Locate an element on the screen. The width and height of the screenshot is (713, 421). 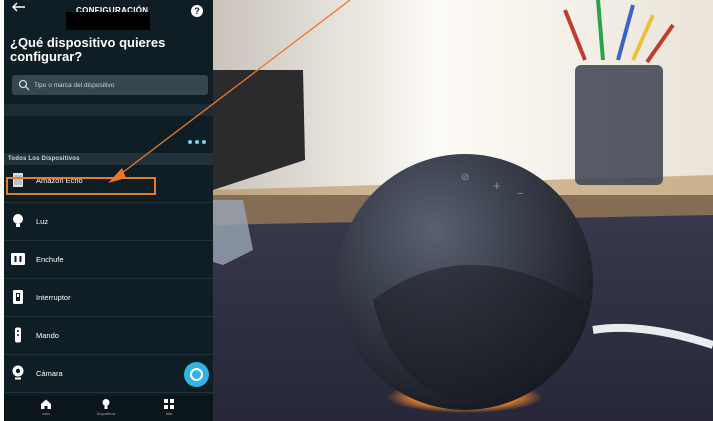
device-label: Cámara is located at coordinates (49, 373).